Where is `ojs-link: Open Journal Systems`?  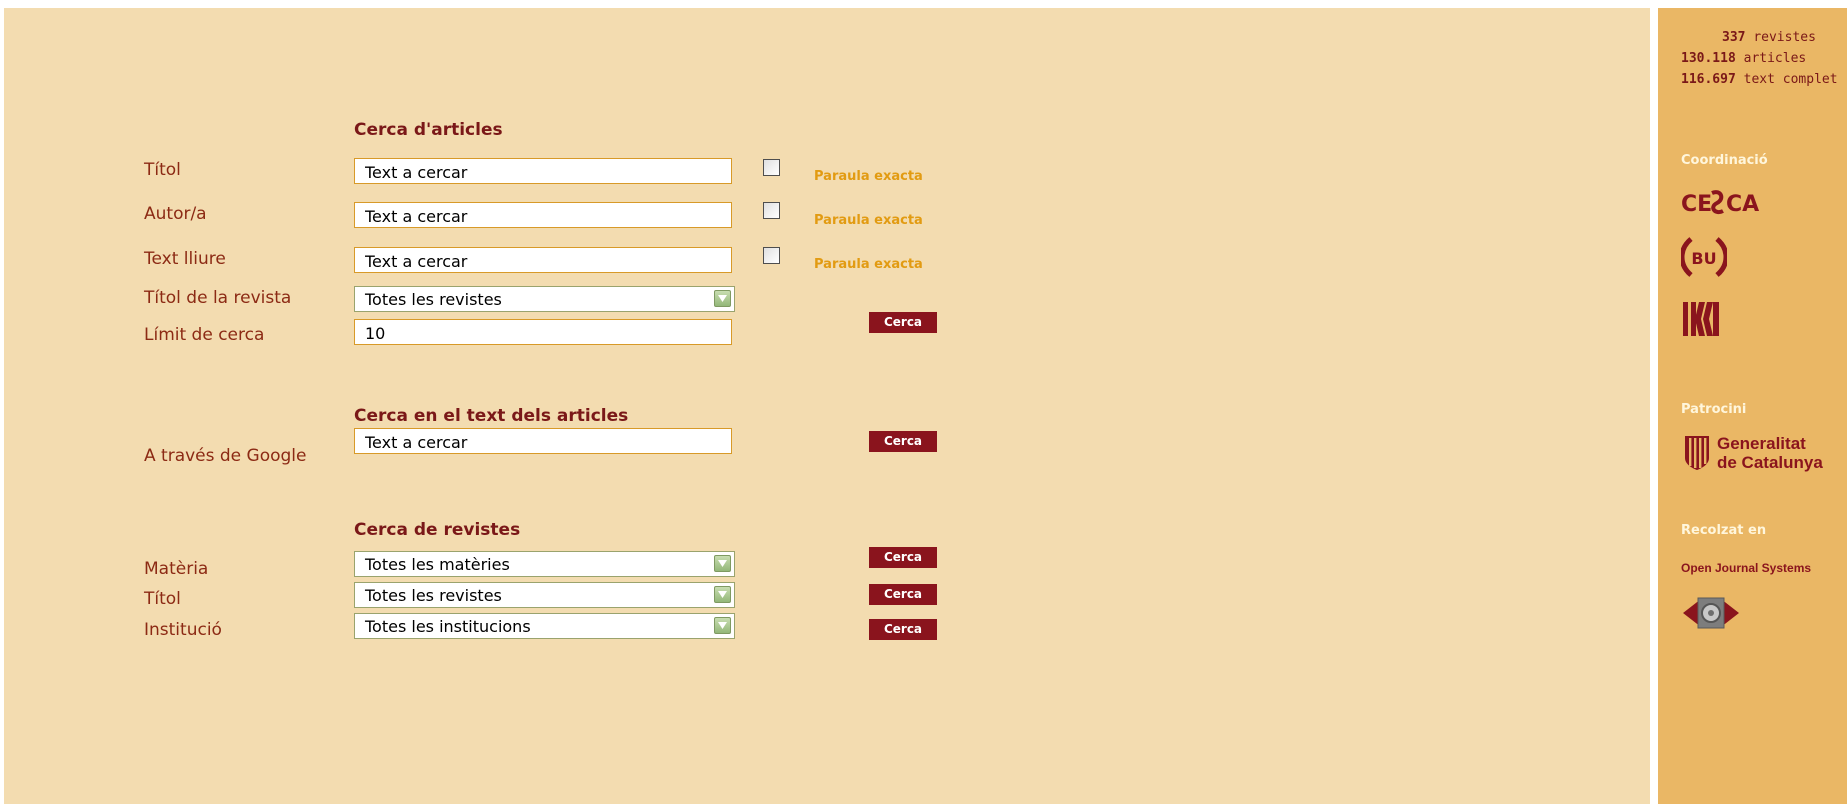 ojs-link: Open Journal Systems is located at coordinates (1746, 568).